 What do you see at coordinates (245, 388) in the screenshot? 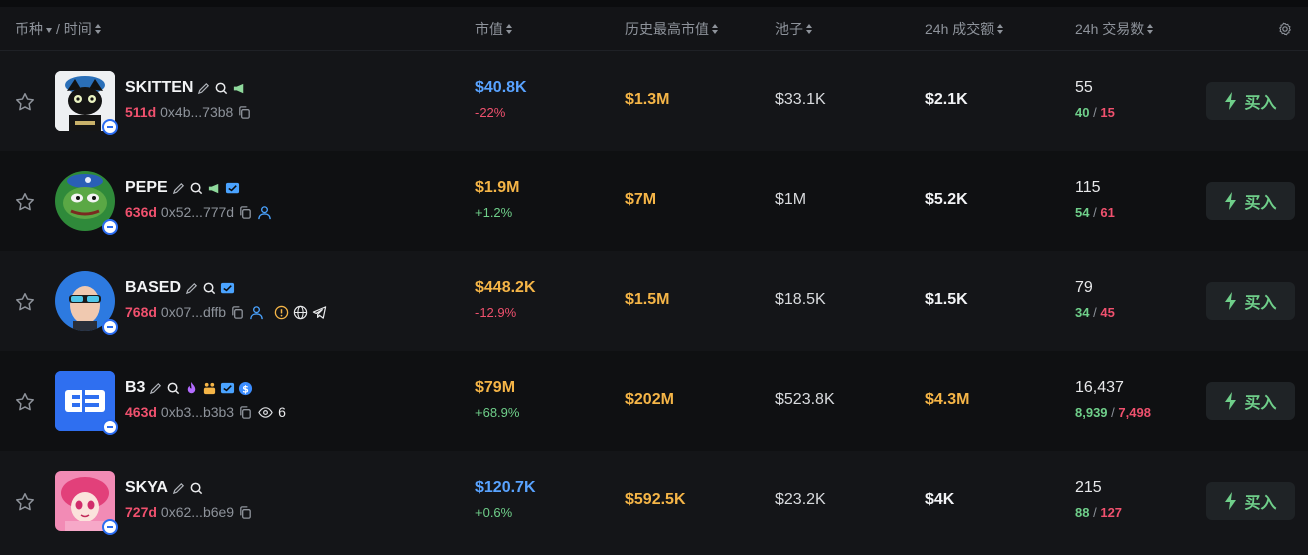
I see `dollar-coin-icon: $` at bounding box center [245, 388].